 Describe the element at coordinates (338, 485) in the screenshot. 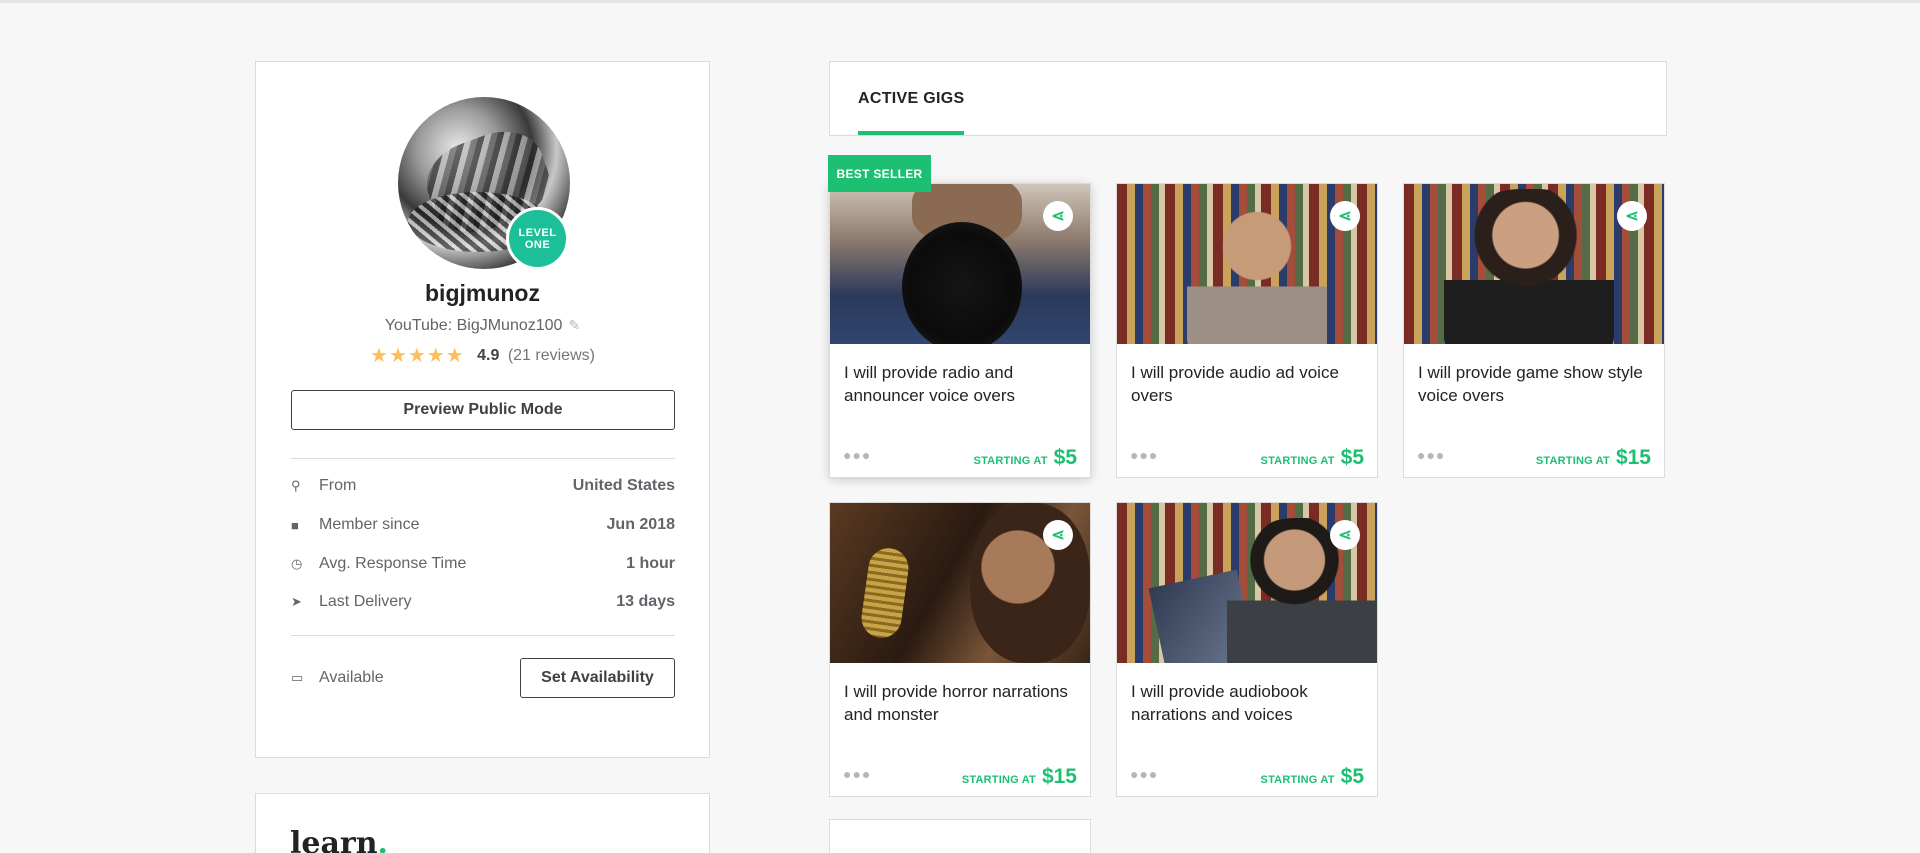

I see `stat-label: From` at that location.